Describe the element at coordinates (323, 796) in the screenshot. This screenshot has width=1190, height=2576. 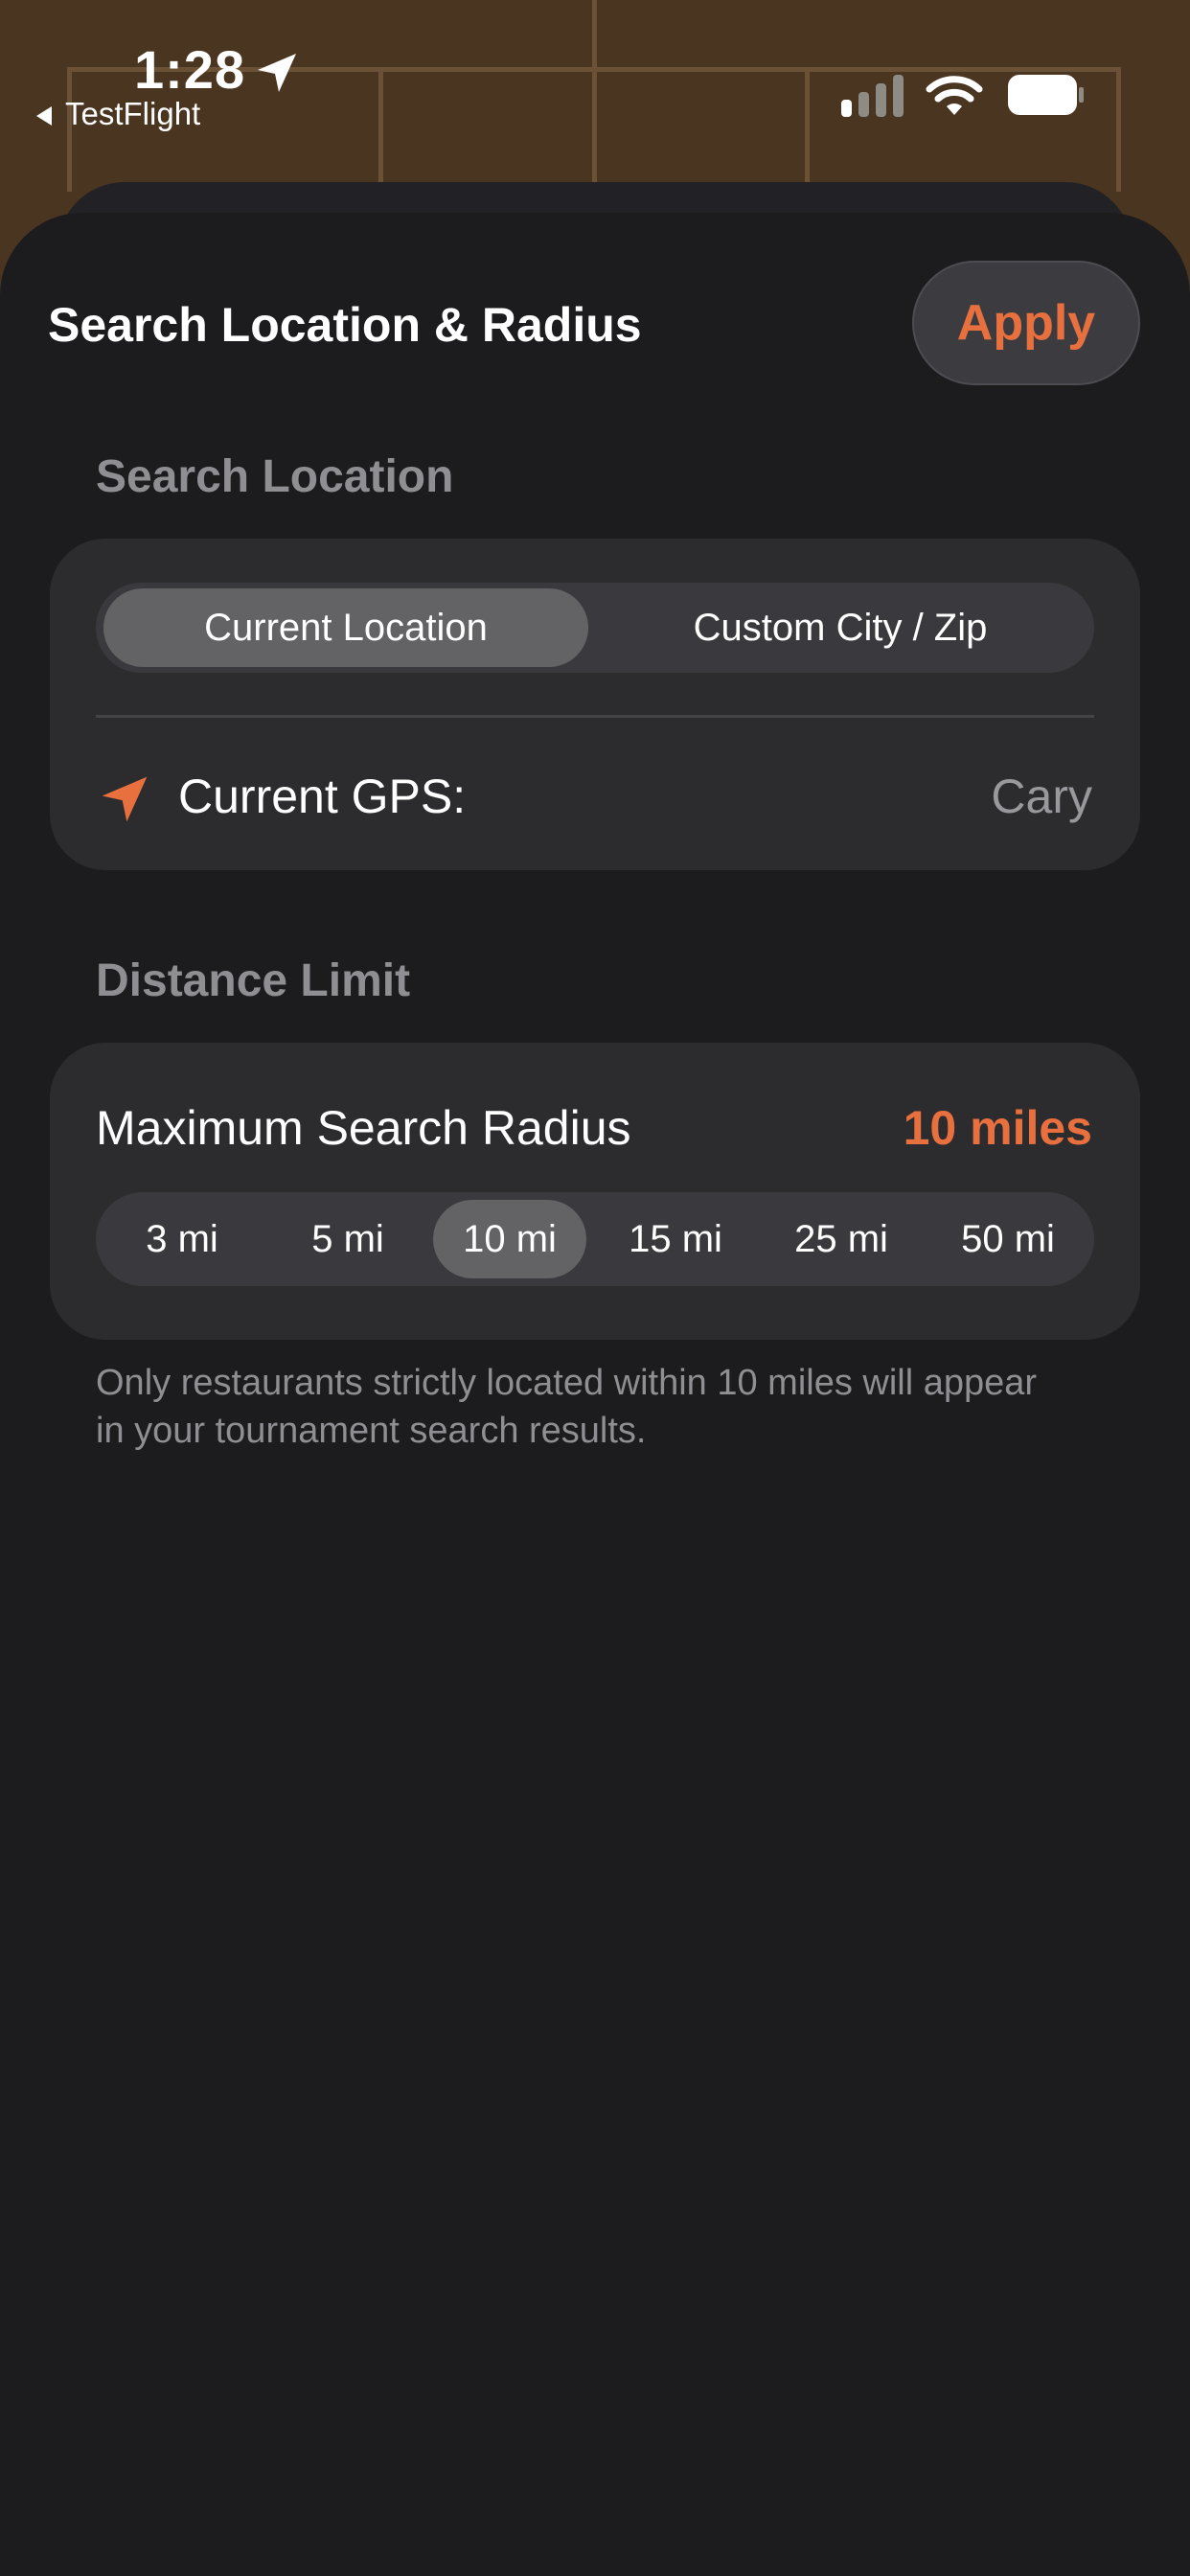
I see `current-gps-label: Current GPS:` at that location.